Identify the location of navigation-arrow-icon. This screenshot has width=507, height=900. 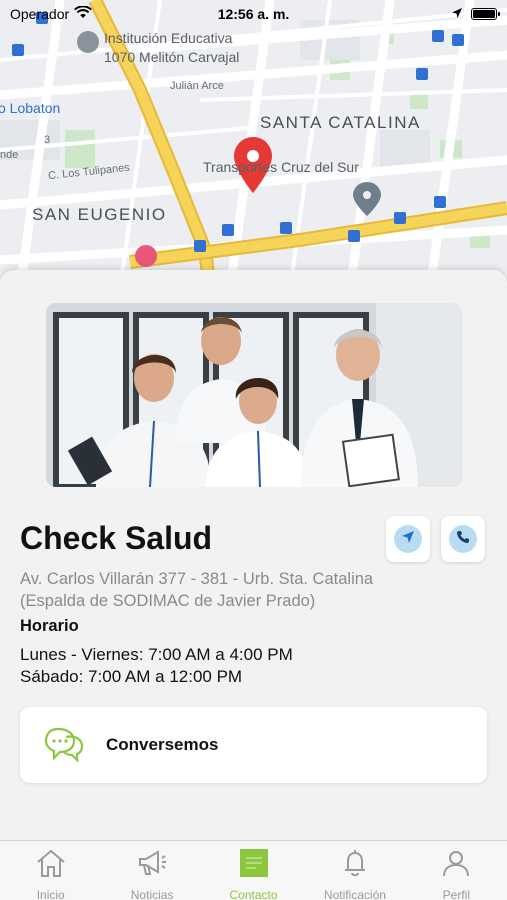
(408, 539).